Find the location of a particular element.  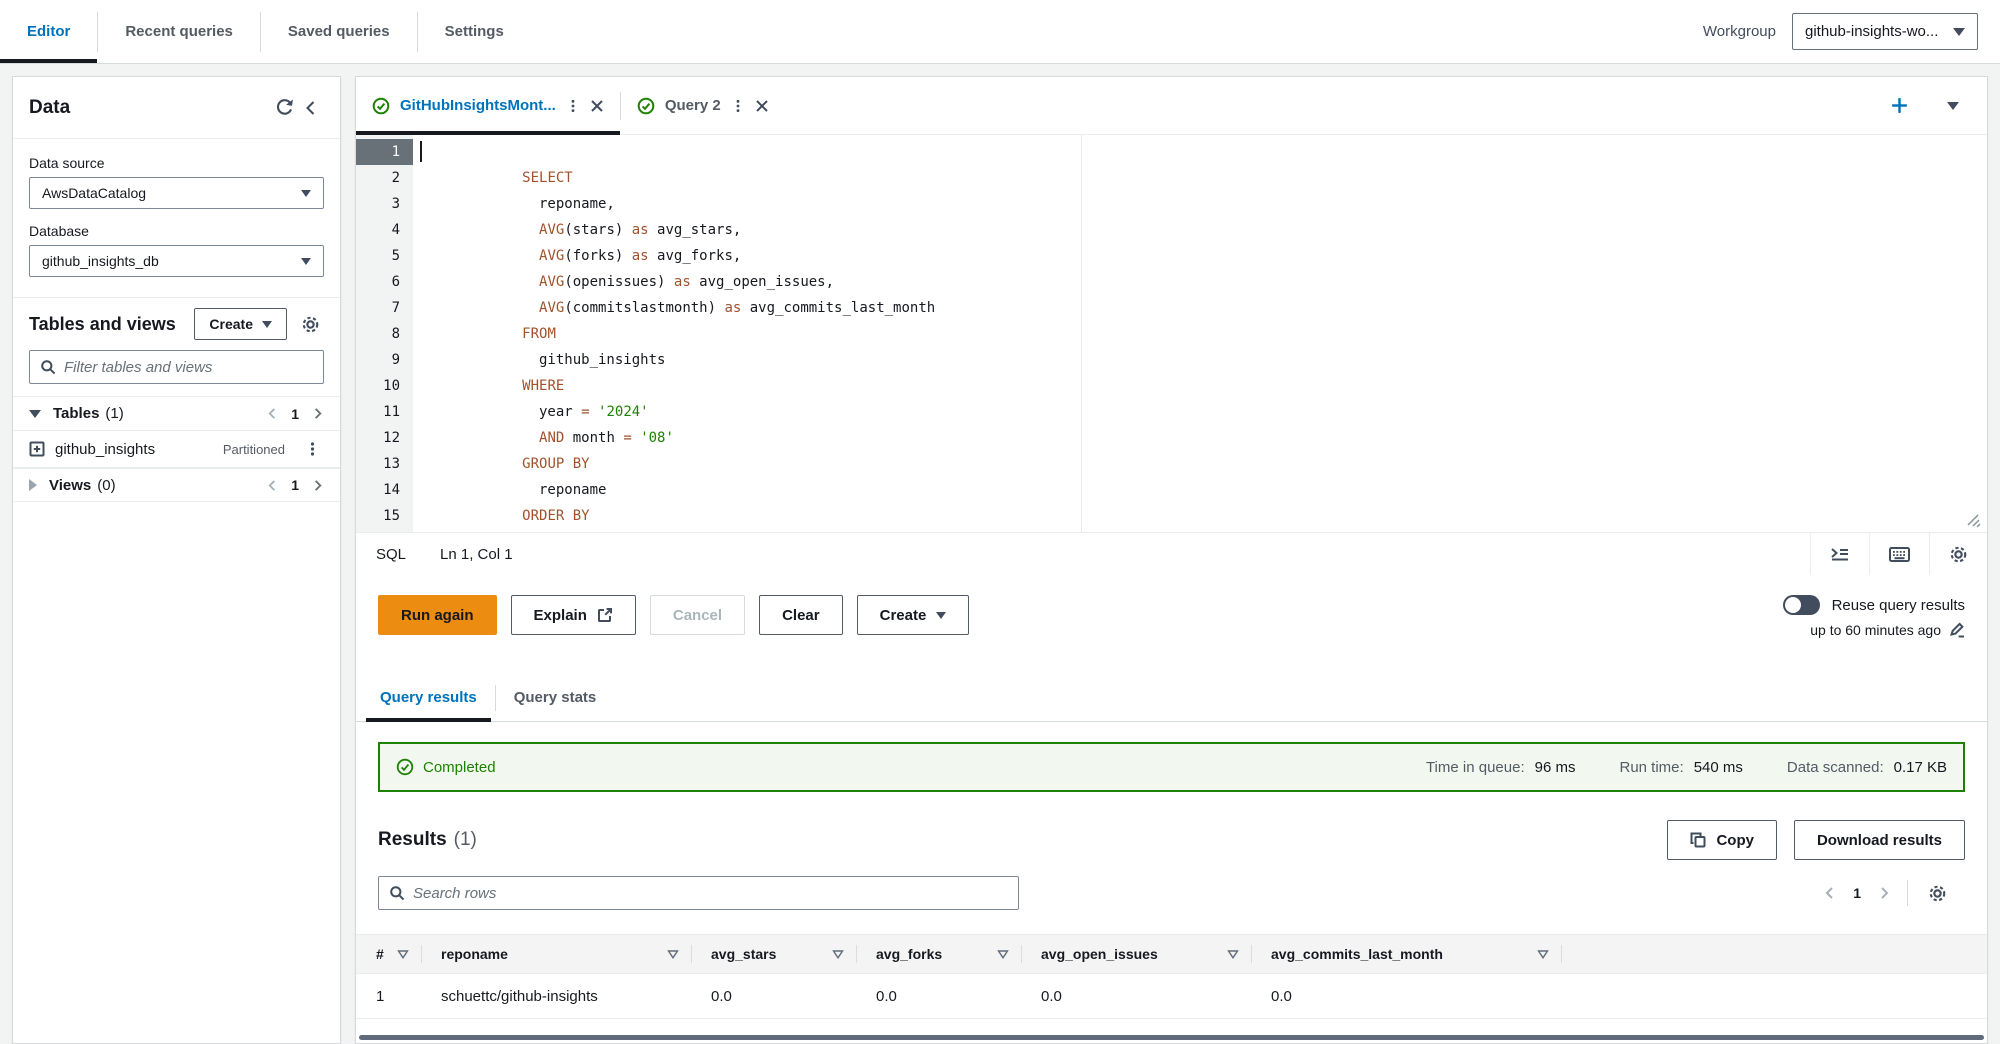

explain-label: Explain is located at coordinates (560, 615).